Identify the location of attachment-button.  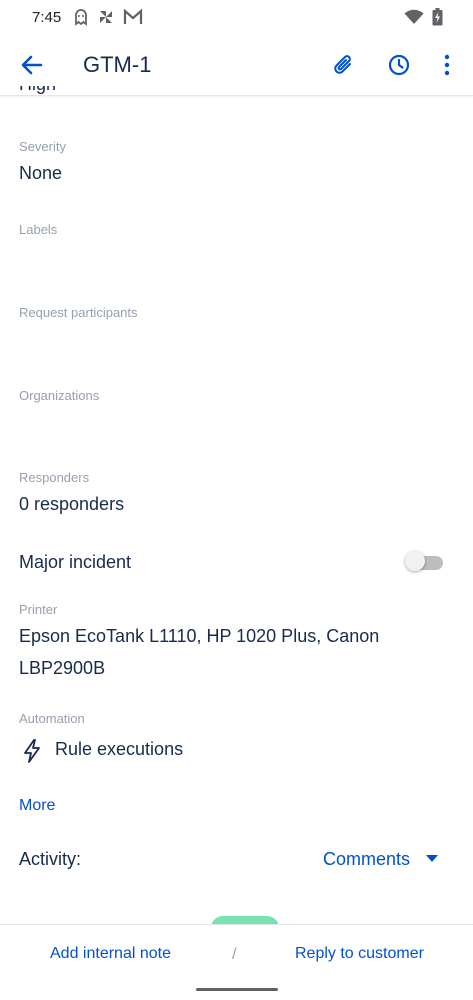
(344, 65).